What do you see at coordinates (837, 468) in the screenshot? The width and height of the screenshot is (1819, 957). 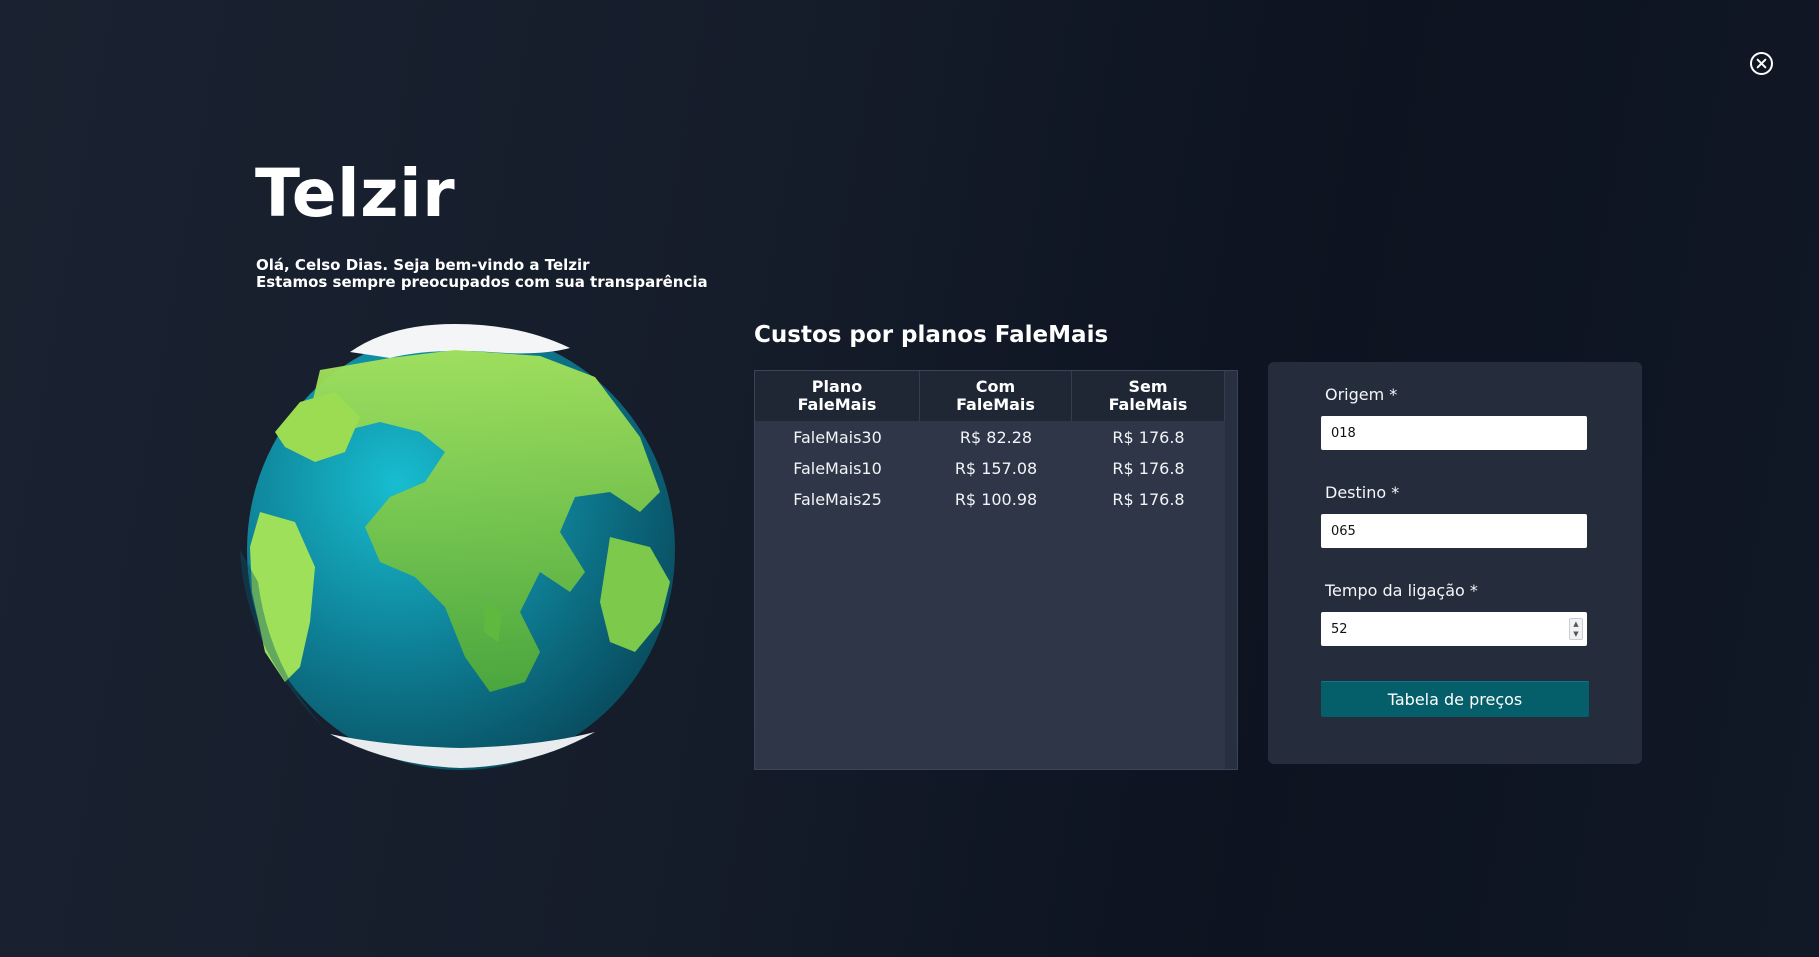 I see `cell-plan: FaleMais10` at bounding box center [837, 468].